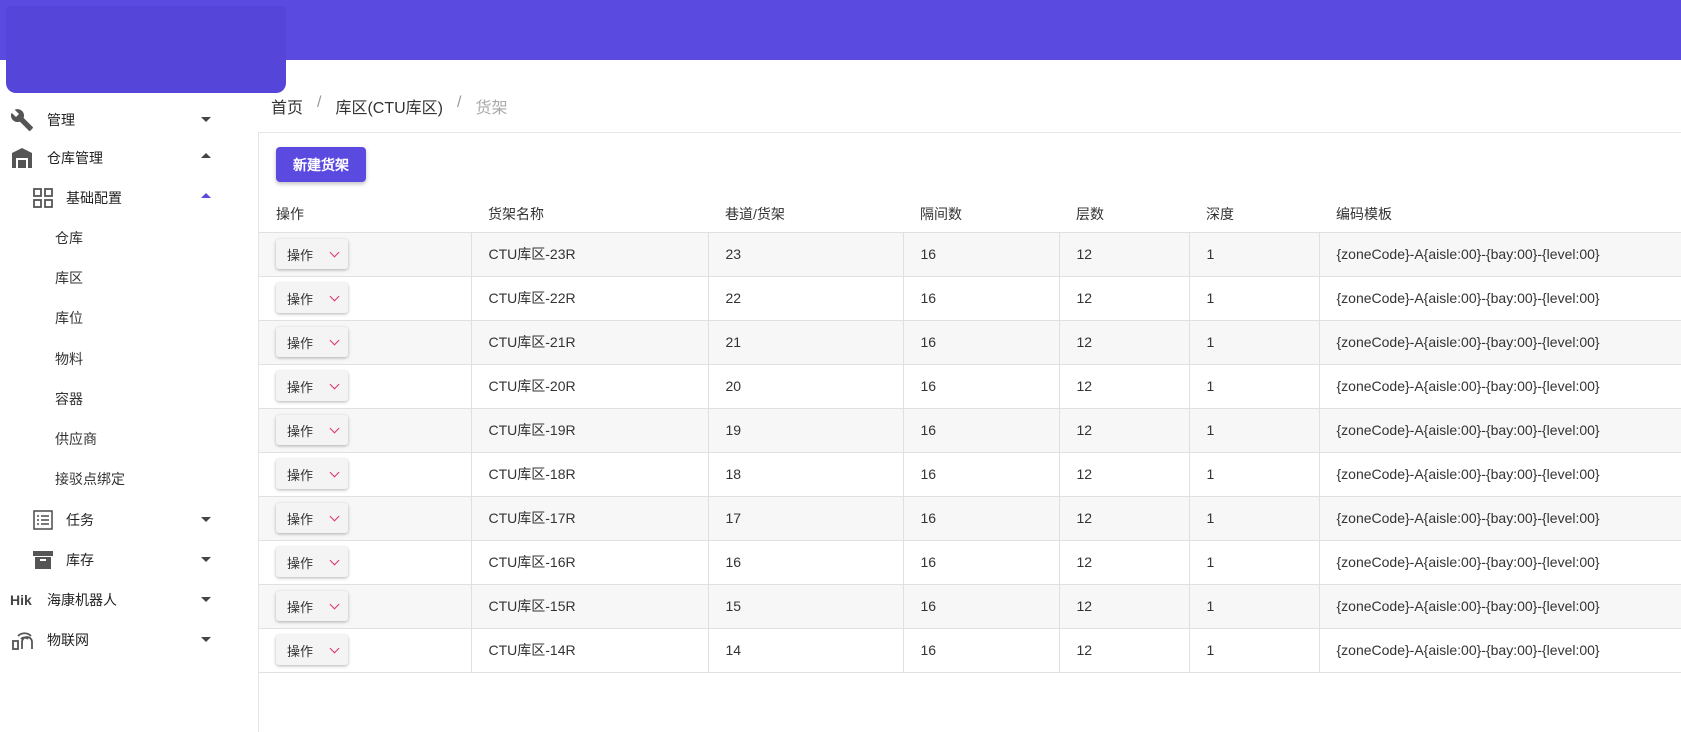  I want to click on nav-label: 仓库, so click(69, 238).